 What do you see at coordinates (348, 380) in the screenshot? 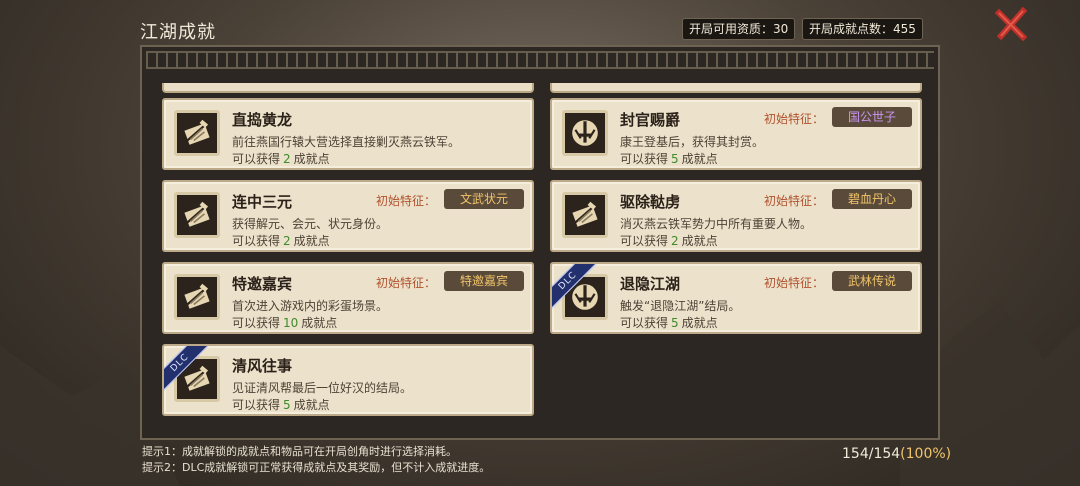
I see `achievement-card: DLC 清风往事 见证清风帮最后一位好汉的结局。 可以获得 5 成就点` at bounding box center [348, 380].